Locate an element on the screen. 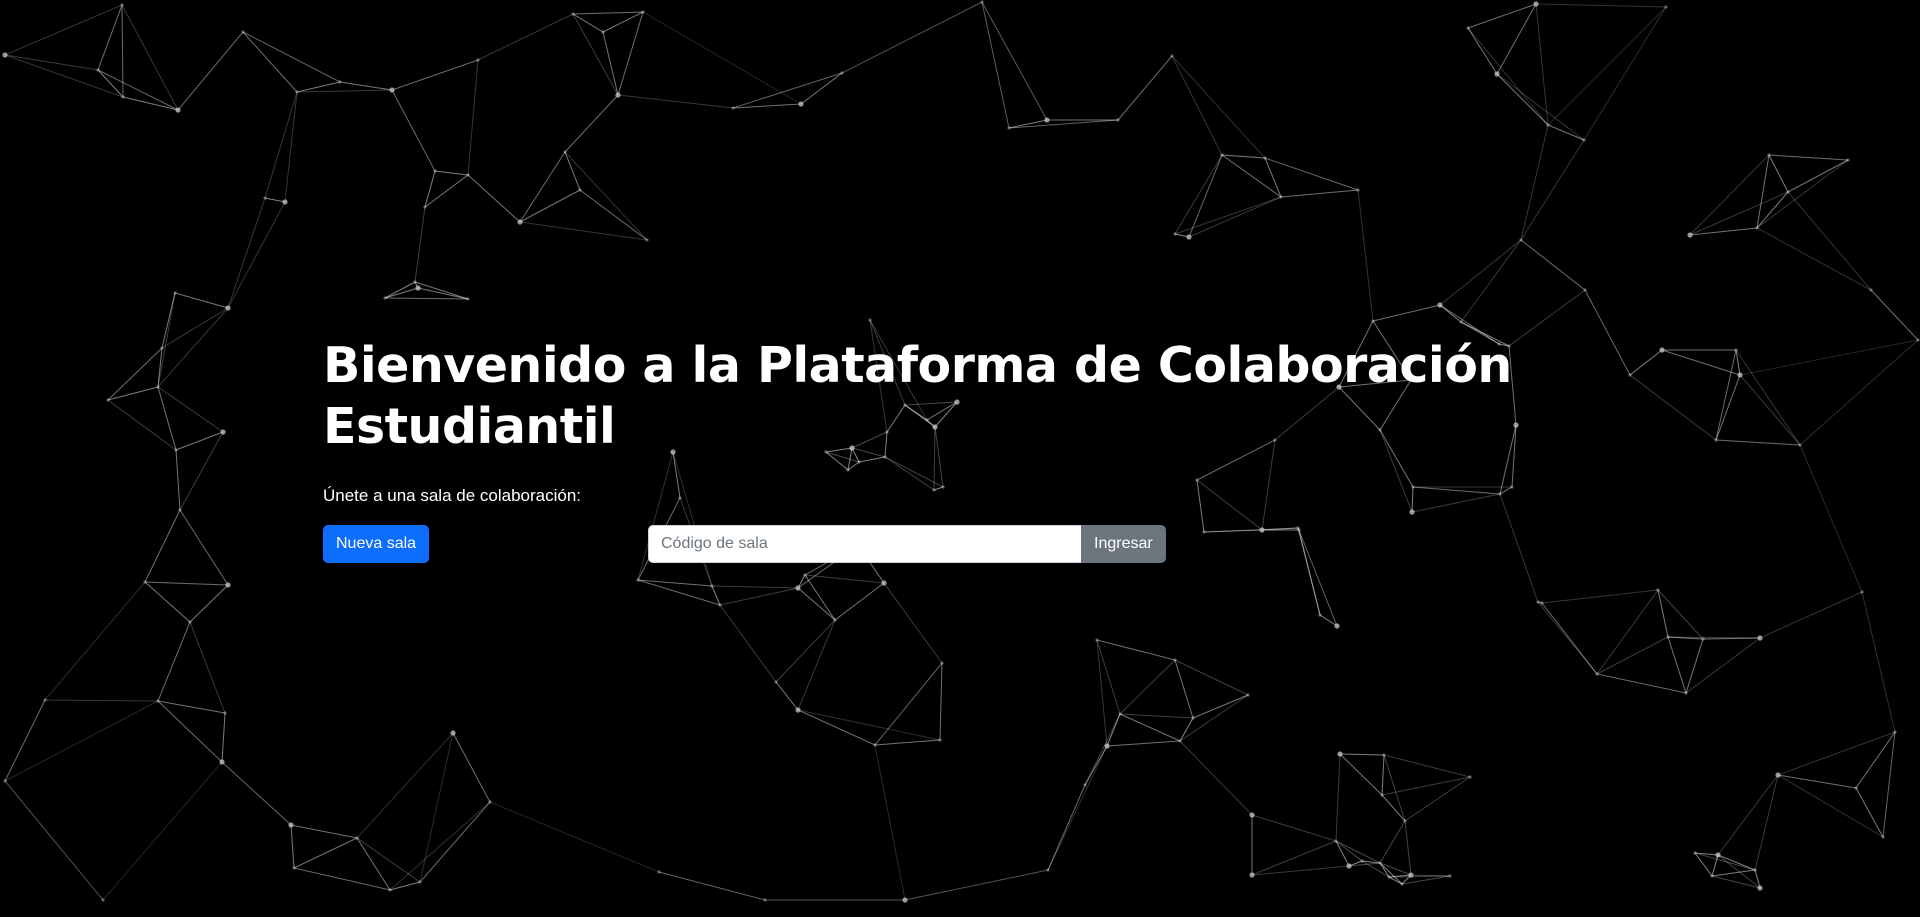  join-room-button: Ingresar is located at coordinates (1123, 544).